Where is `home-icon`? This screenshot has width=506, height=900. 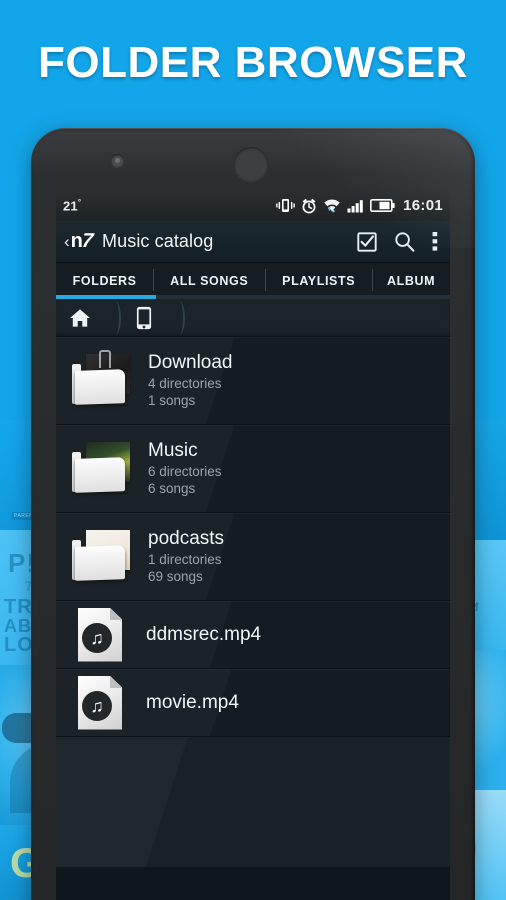 home-icon is located at coordinates (80, 317).